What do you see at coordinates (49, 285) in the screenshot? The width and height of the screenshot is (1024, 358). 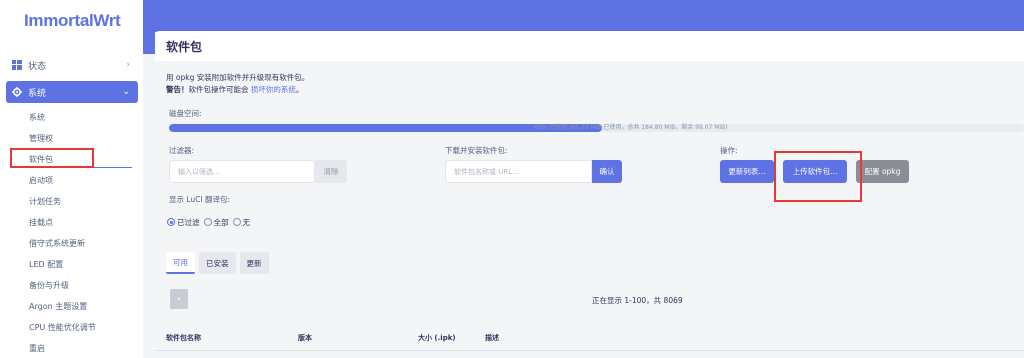 I see `sidebar-subitem-backup: 备份与升级` at bounding box center [49, 285].